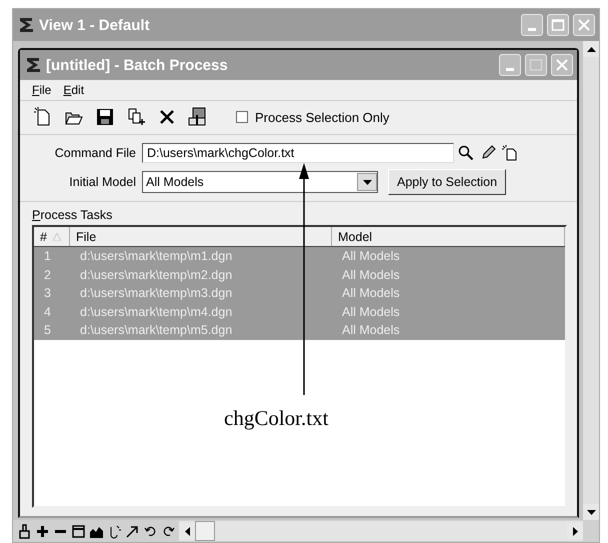 The height and width of the screenshot is (543, 608). What do you see at coordinates (24, 531) in the screenshot?
I see `brush-icon` at bounding box center [24, 531].